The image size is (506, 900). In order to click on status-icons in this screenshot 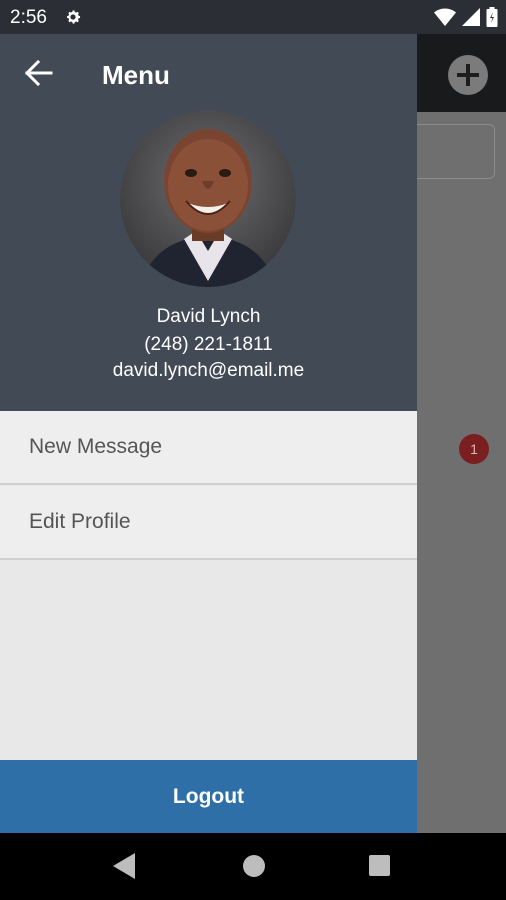, I will do `click(466, 17)`.